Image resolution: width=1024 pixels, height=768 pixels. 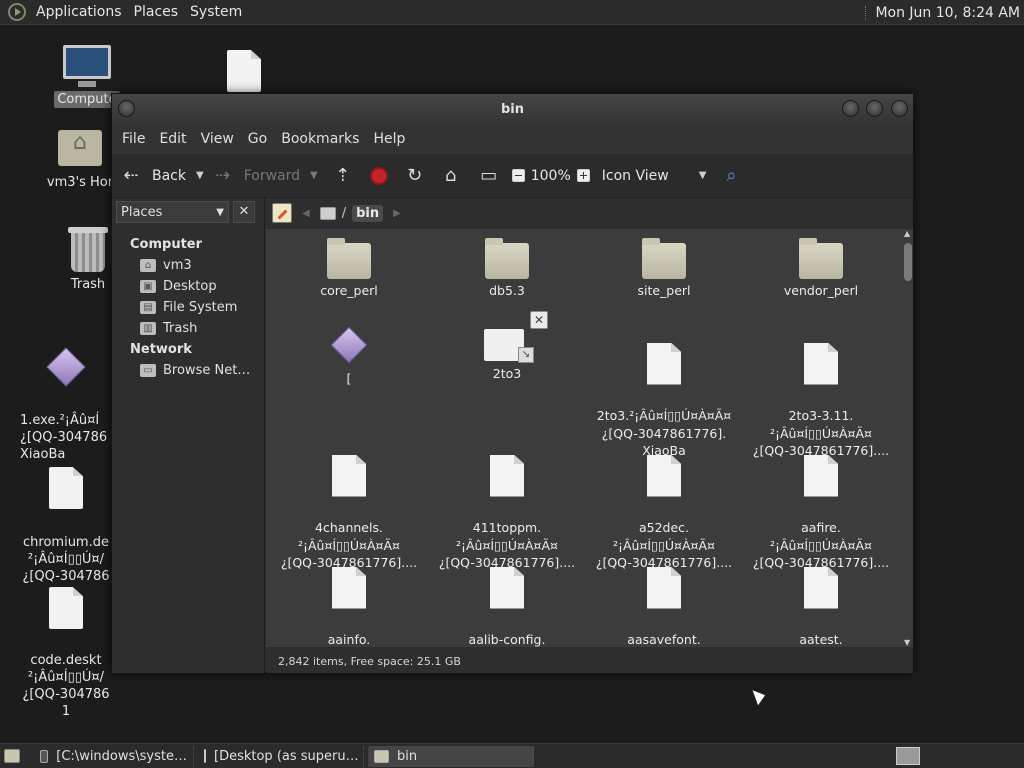 What do you see at coordinates (148, 328) in the screenshot?
I see `trash-icon: ▥` at bounding box center [148, 328].